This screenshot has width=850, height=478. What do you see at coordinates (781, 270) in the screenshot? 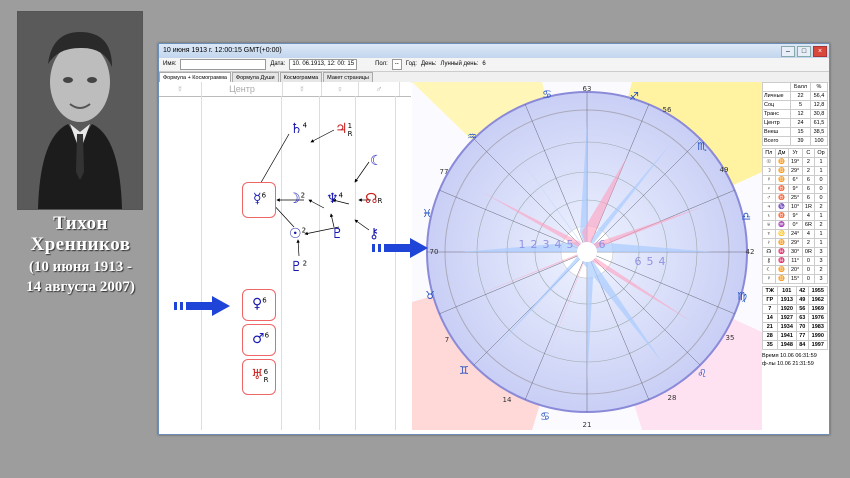
I see `planet-cell: ♊` at bounding box center [781, 270].